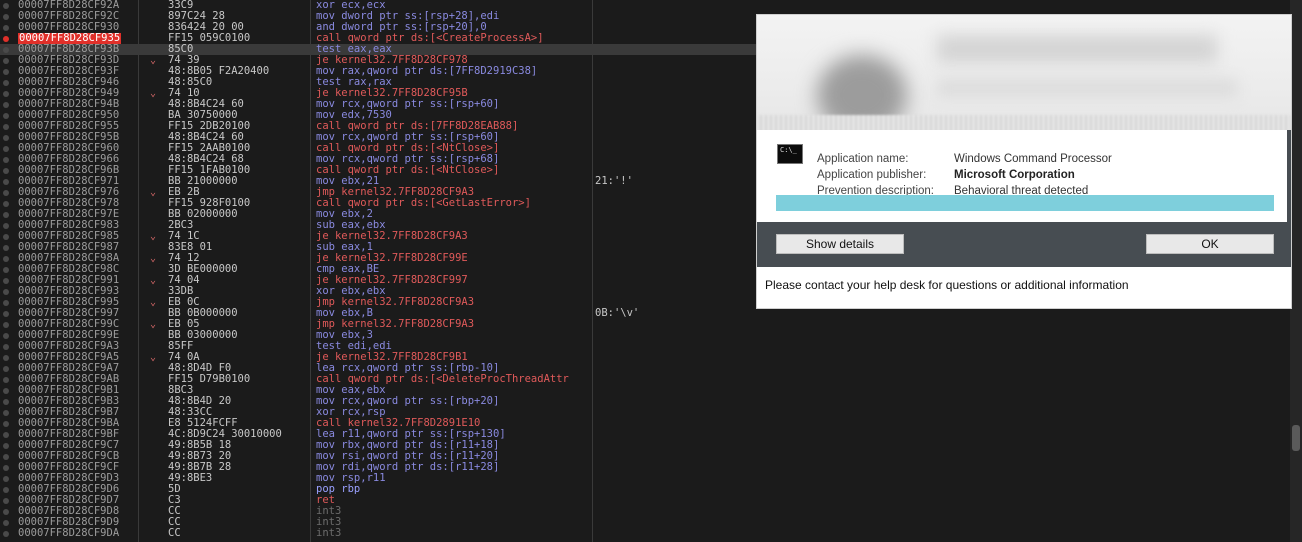 The width and height of the screenshot is (1302, 542). What do you see at coordinates (645, 489) in the screenshot?
I see `disasm-row: 00007FF8D28CF9D6 5D pop rbp` at bounding box center [645, 489].